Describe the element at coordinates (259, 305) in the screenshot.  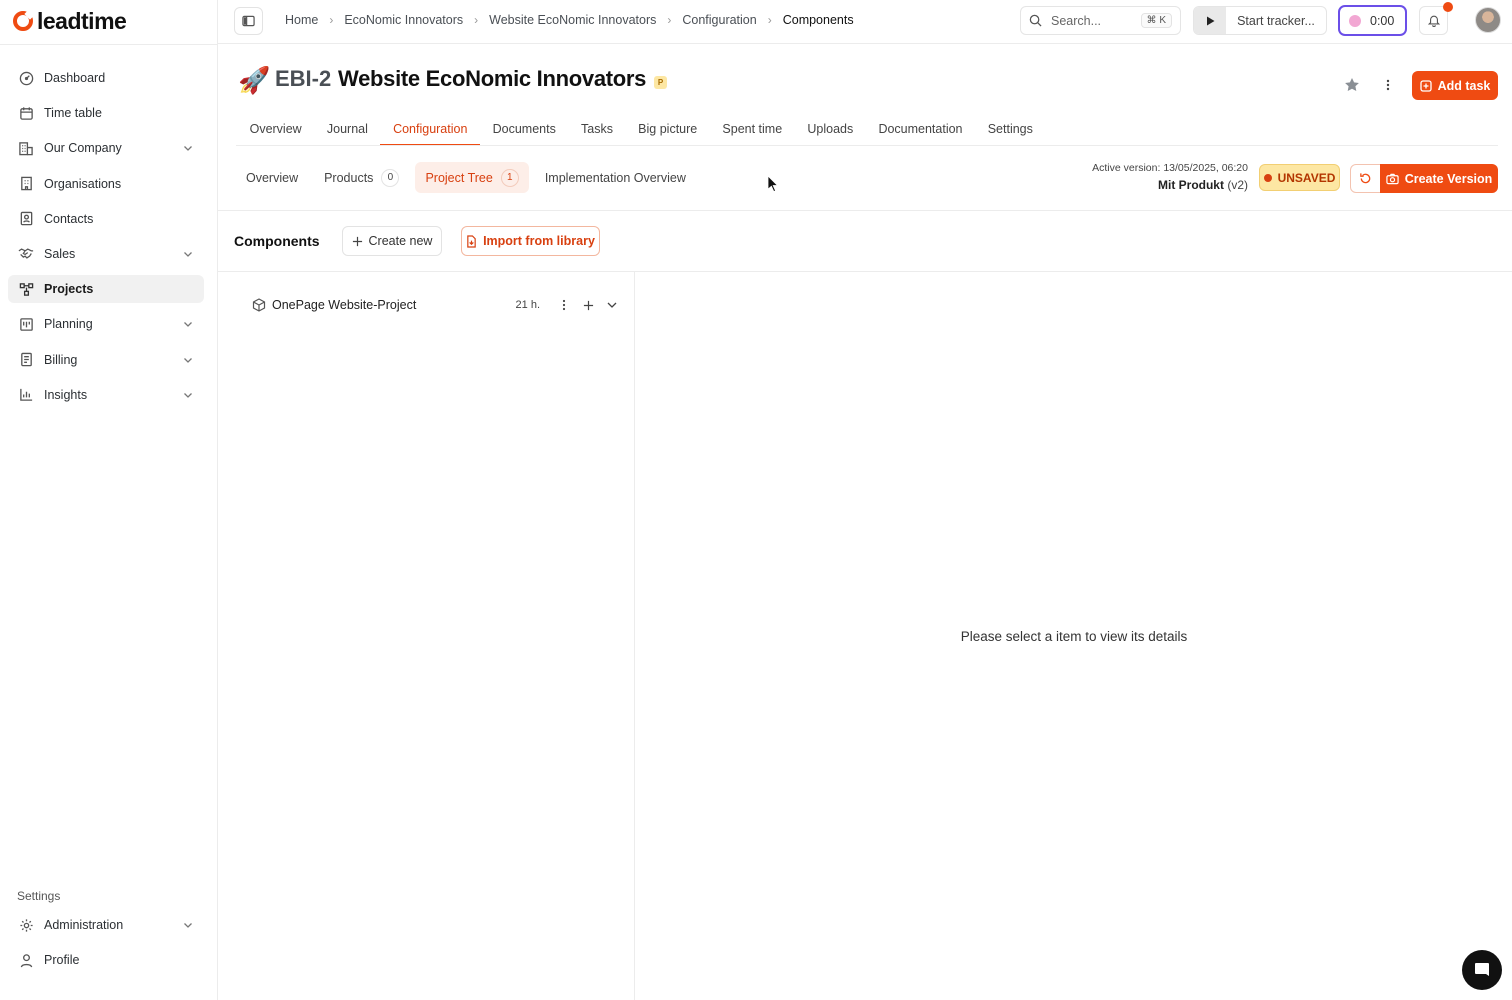
I see `cube-icon` at that location.